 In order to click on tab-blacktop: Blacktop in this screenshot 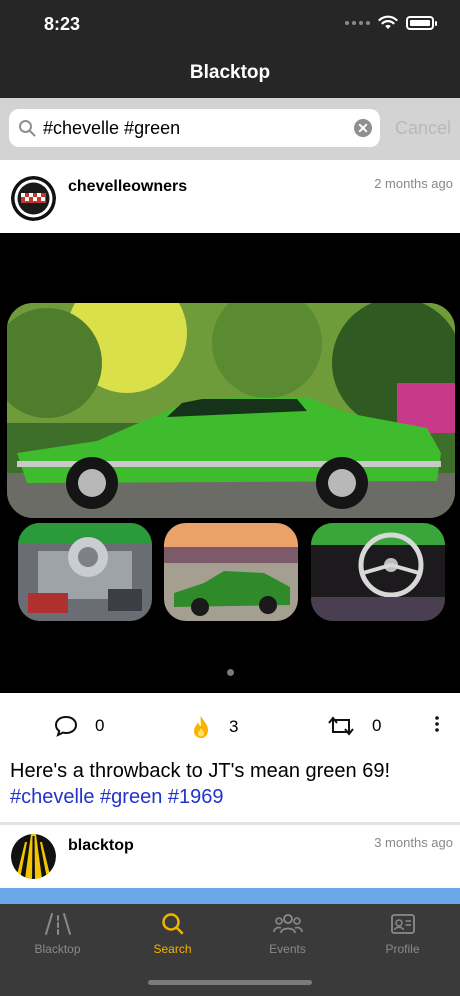, I will do `click(57, 934)`.